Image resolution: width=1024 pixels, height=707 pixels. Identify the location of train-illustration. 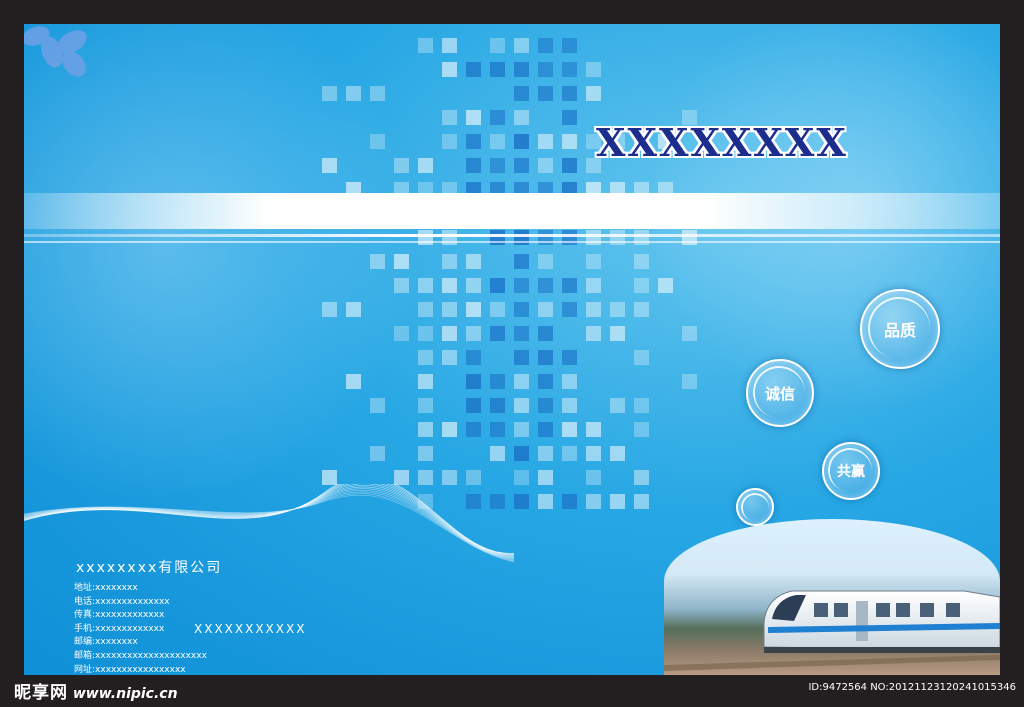
(832, 630).